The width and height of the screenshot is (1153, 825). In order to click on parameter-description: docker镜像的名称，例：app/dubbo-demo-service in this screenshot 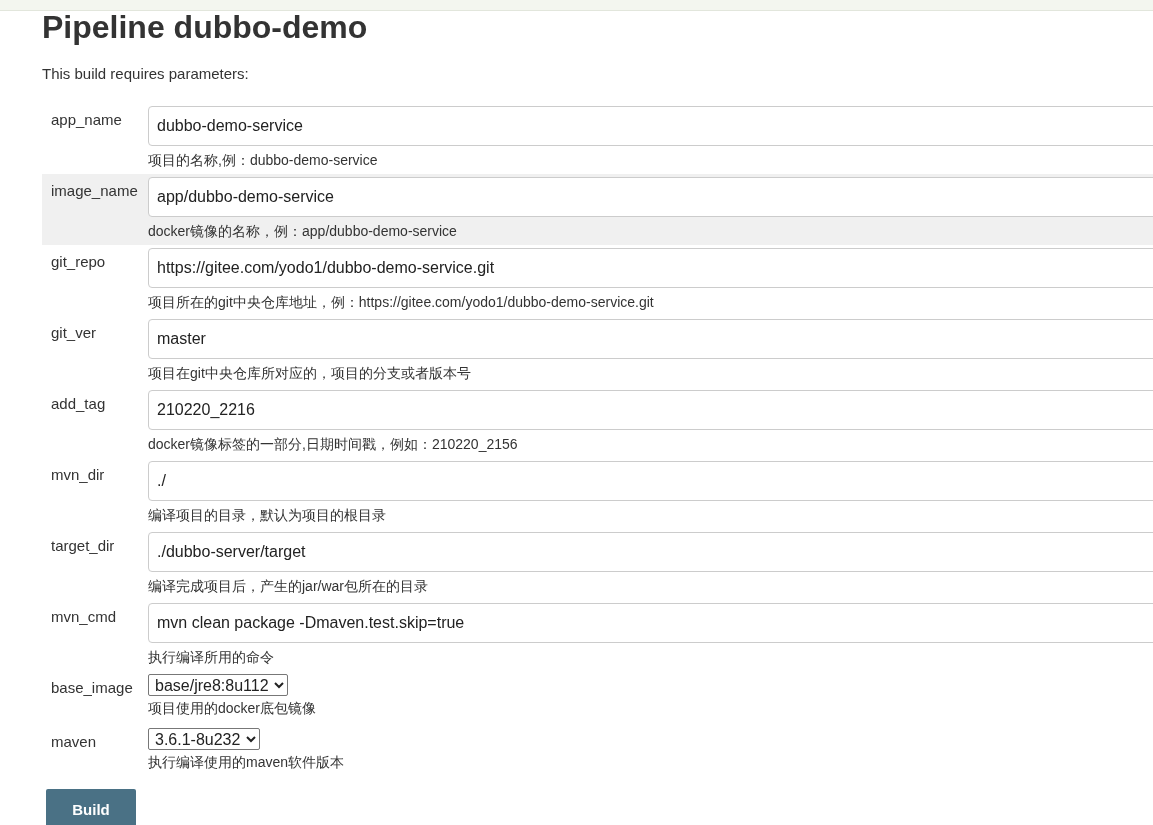, I will do `click(303, 231)`.